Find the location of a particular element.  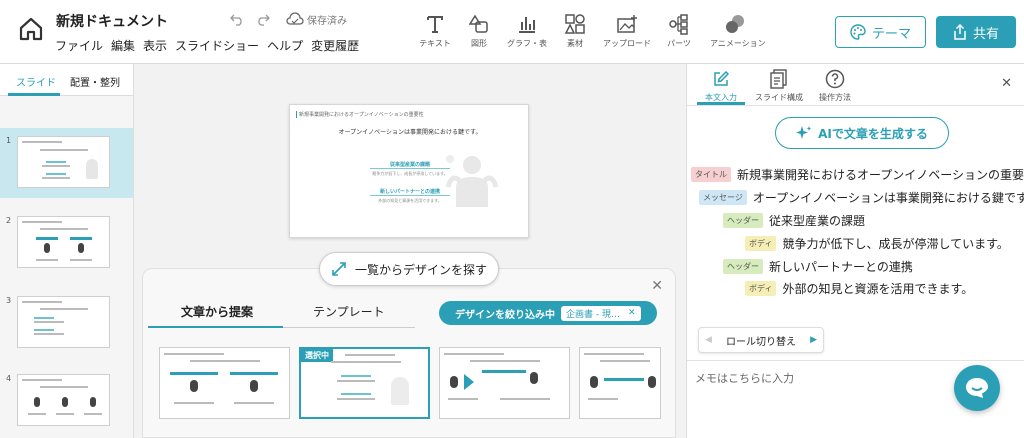

role-row-message: メッセージ オープンイノベーションは事業開発における鍵です。 is located at coordinates (861, 197).